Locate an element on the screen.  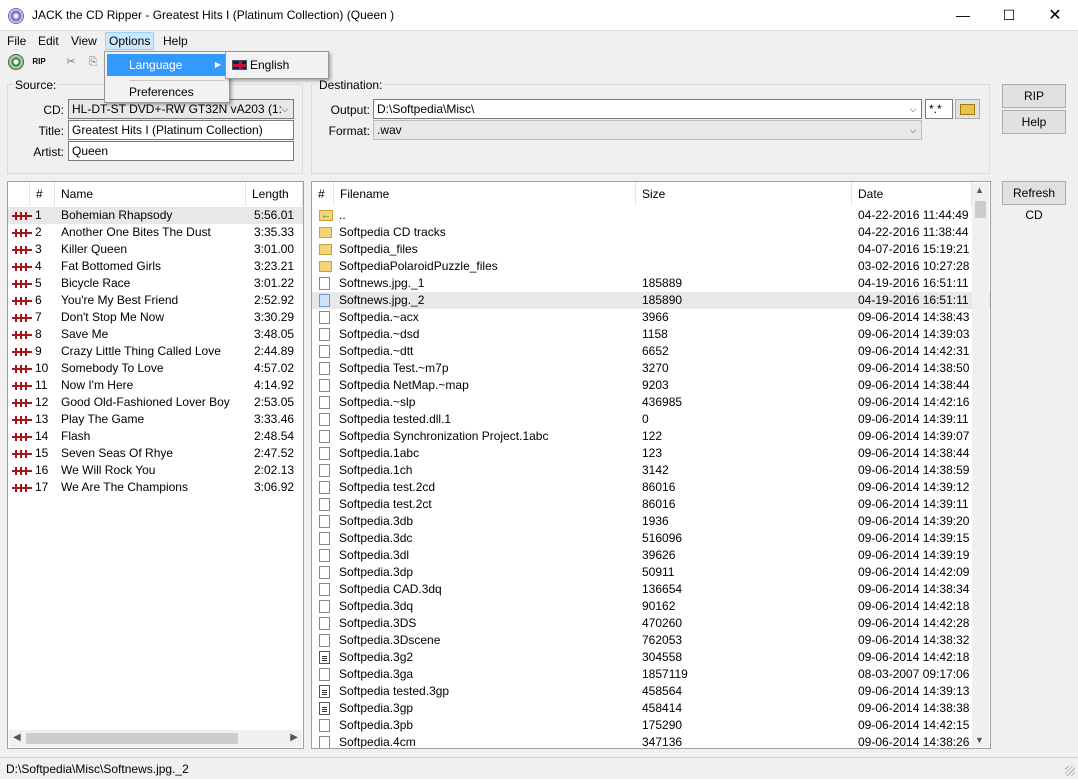
file-row: Softpedia CD tracks 04-22-2016 11:38:44 is located at coordinates (651, 232).